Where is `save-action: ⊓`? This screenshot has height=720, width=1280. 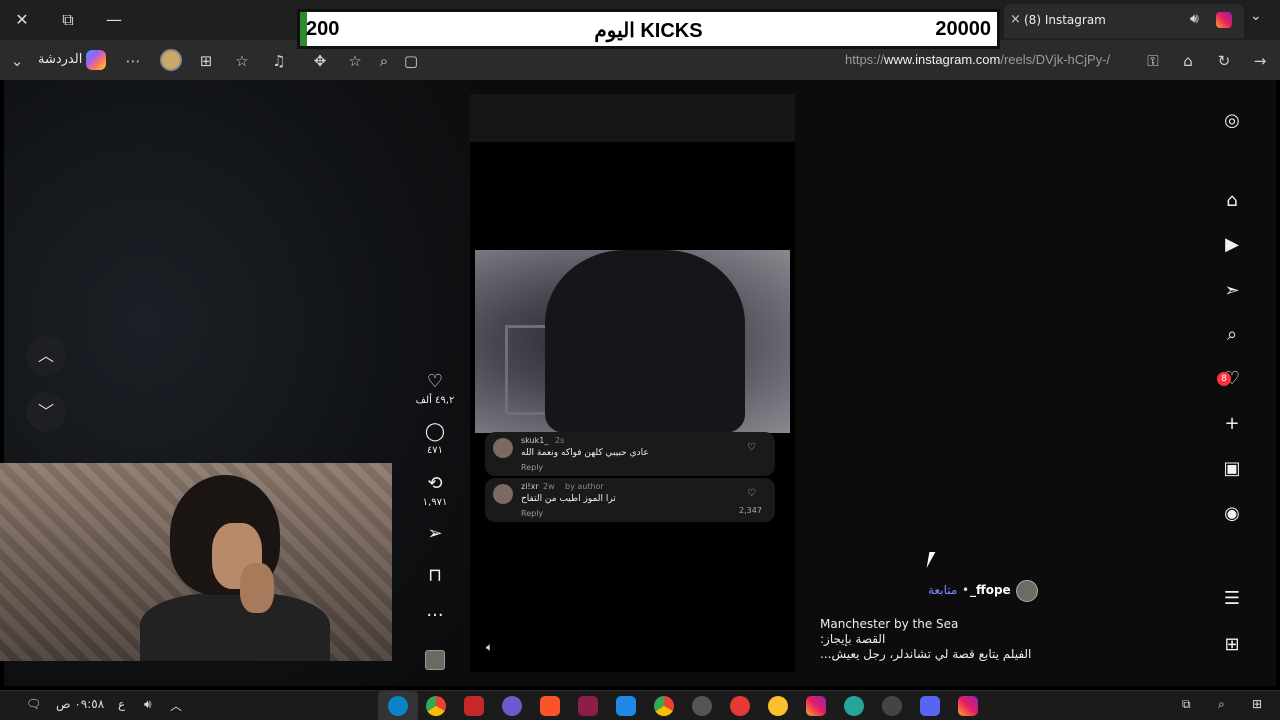
save-action: ⊓ is located at coordinates (435, 576).